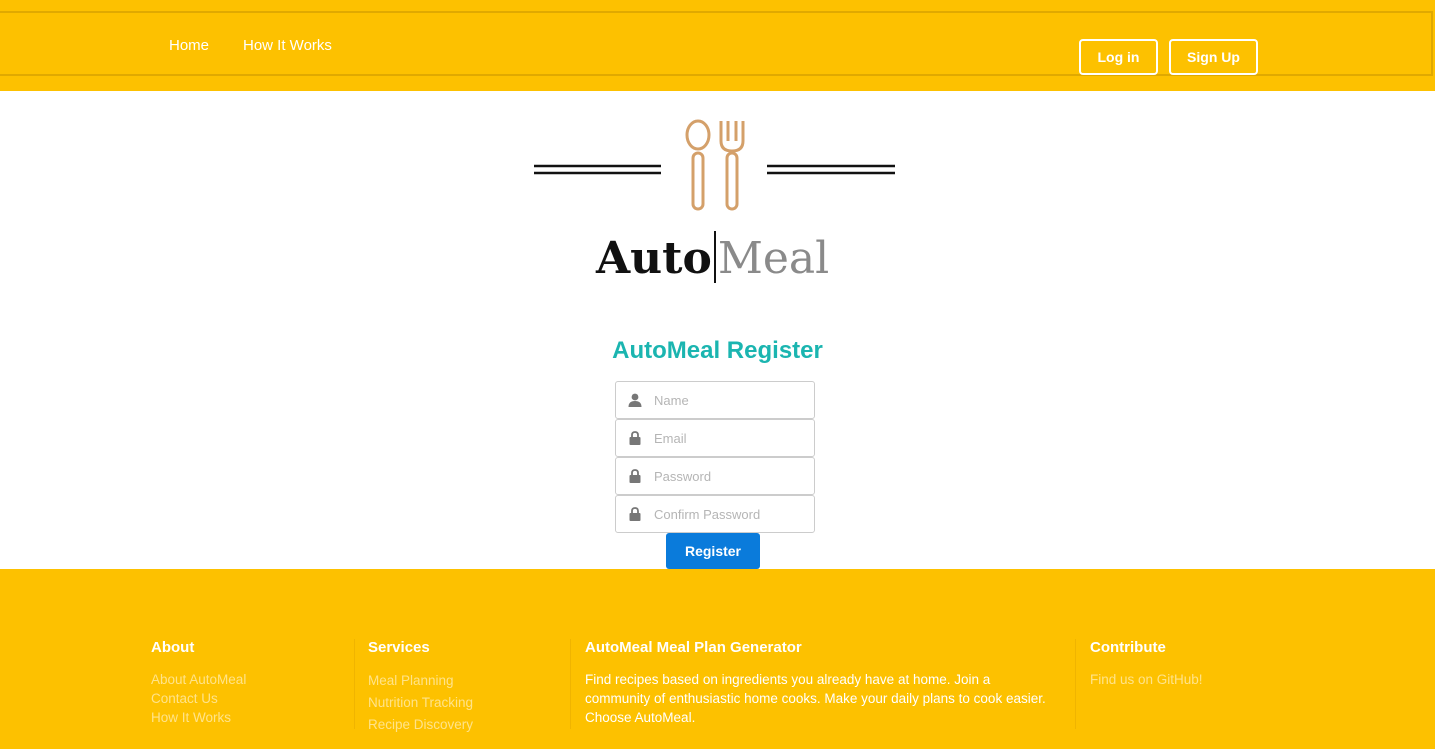 The height and width of the screenshot is (749, 1435). I want to click on password-input, so click(729, 476).